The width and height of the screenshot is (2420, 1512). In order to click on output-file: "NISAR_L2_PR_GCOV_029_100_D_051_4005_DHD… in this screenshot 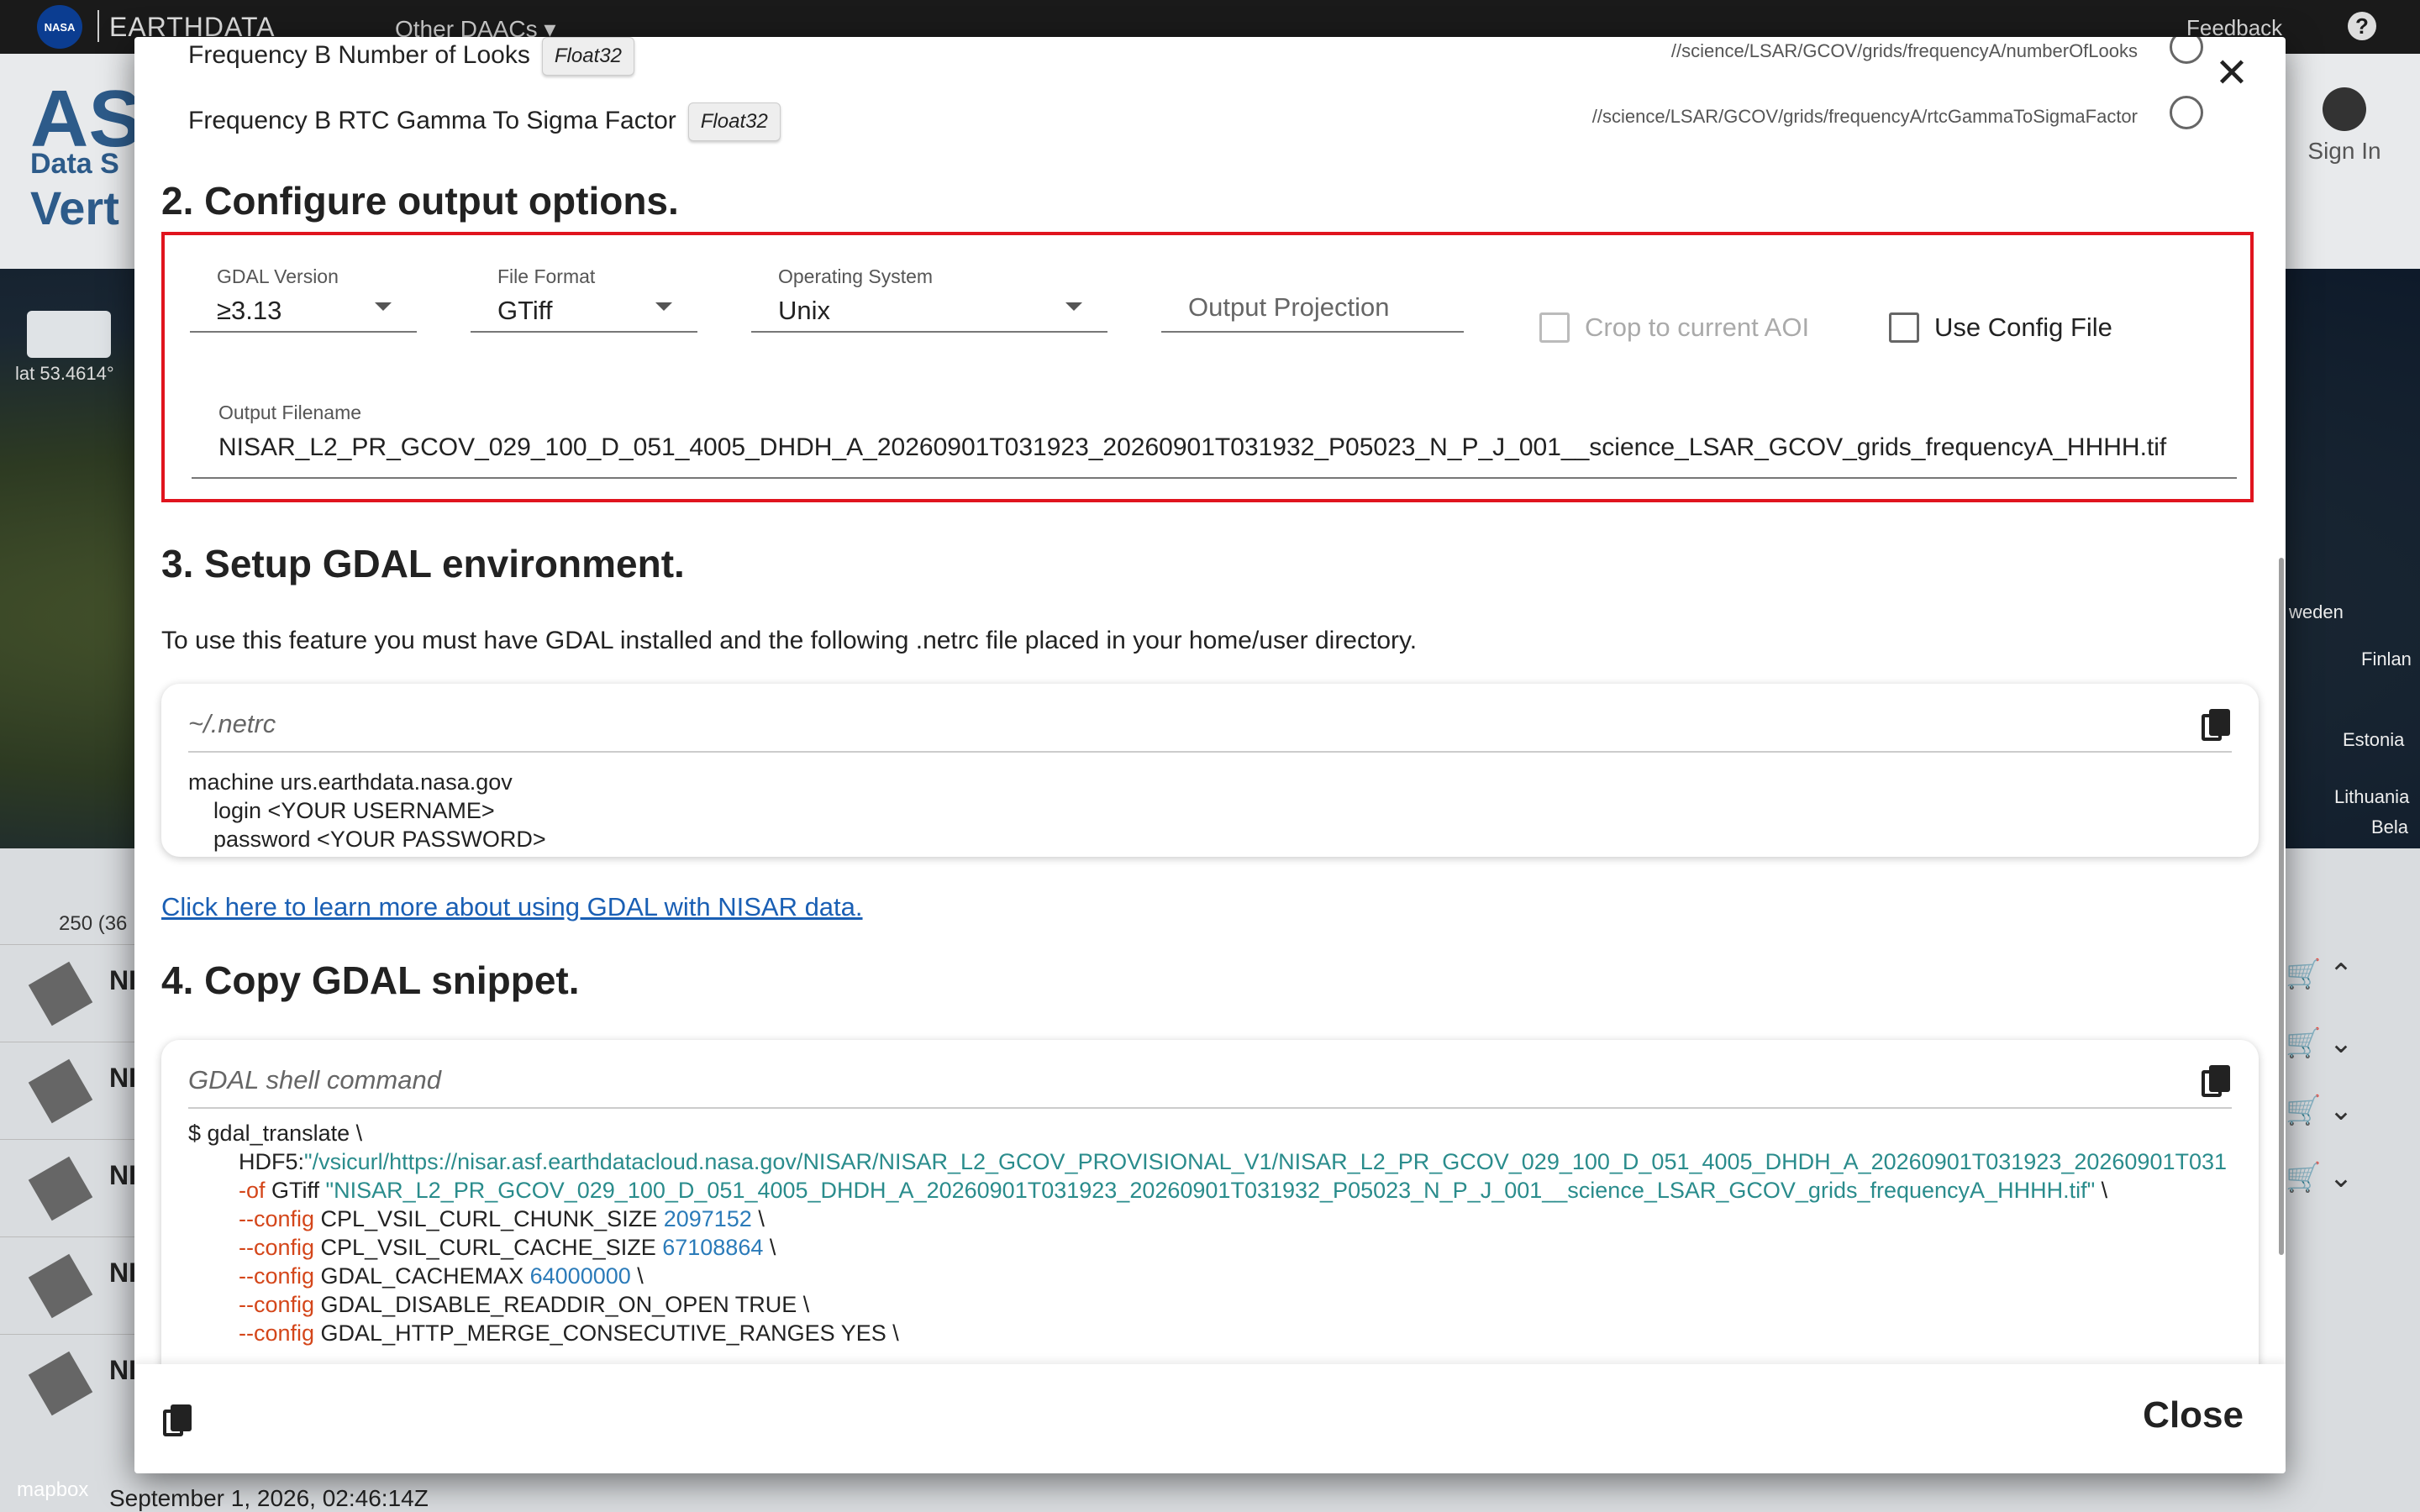, I will do `click(1210, 1190)`.